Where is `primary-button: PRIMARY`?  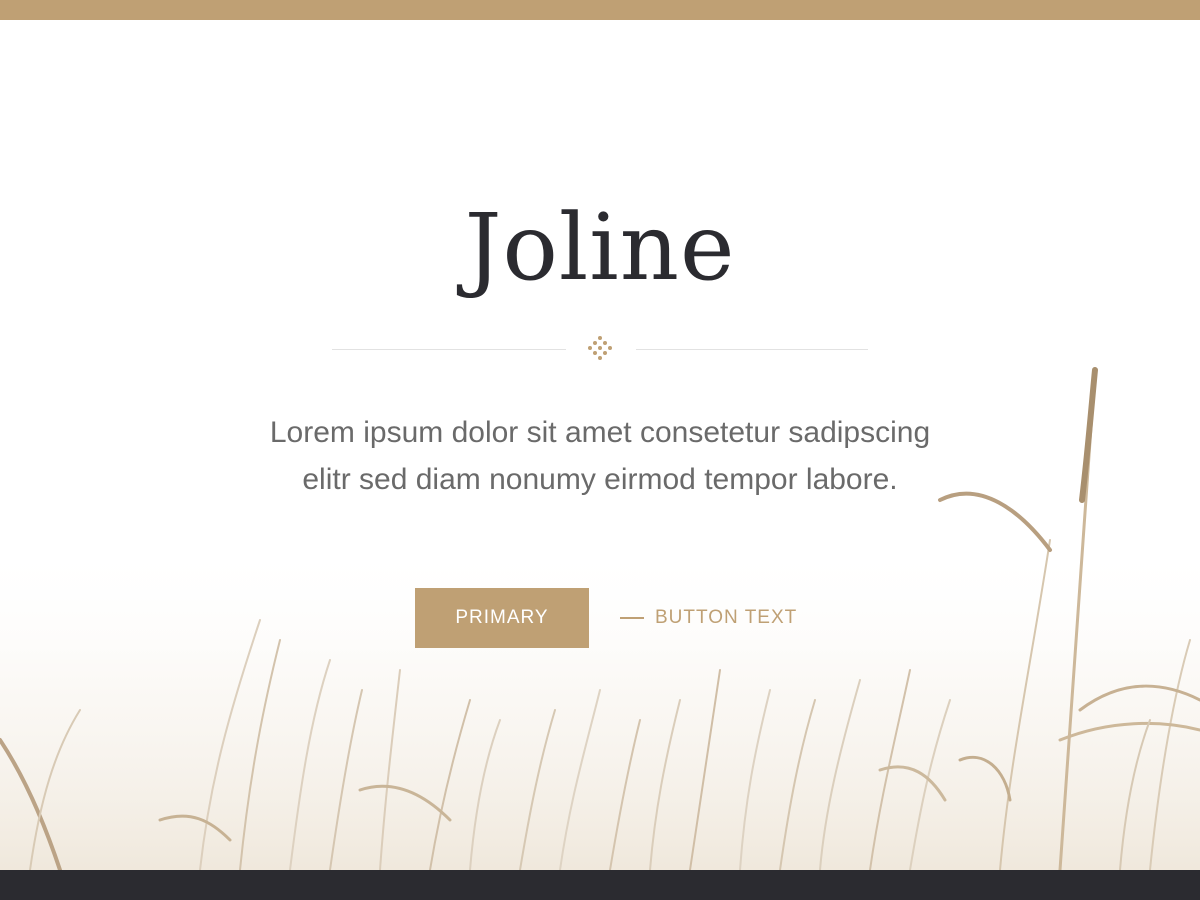 primary-button: PRIMARY is located at coordinates (502, 618).